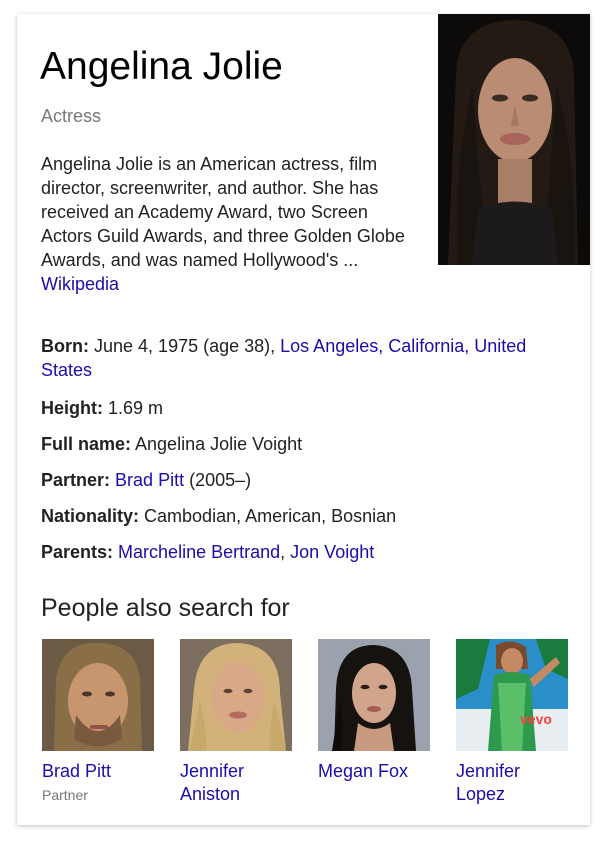  What do you see at coordinates (136, 408) in the screenshot?
I see `fact-value: 1.69 m` at bounding box center [136, 408].